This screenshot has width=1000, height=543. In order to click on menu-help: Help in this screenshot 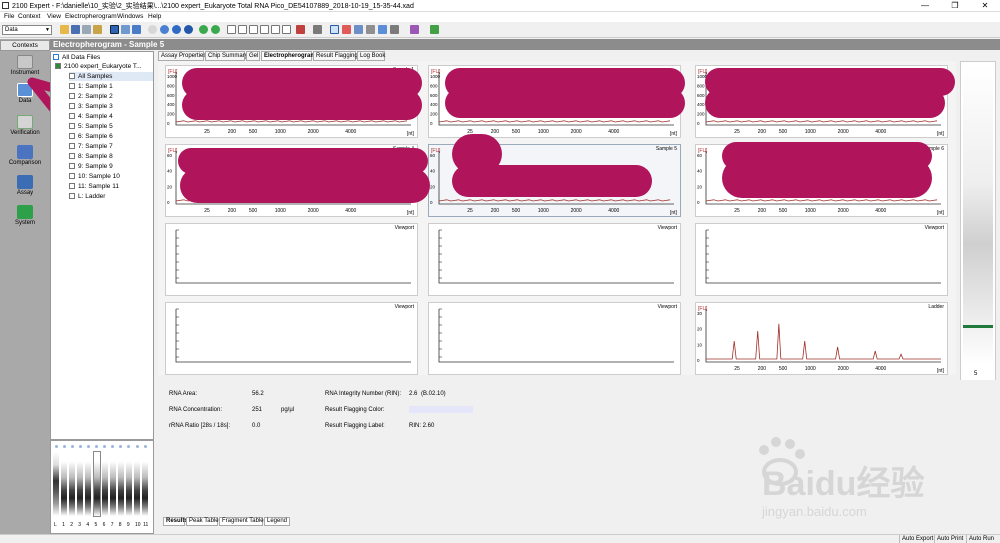, I will do `click(154, 16)`.